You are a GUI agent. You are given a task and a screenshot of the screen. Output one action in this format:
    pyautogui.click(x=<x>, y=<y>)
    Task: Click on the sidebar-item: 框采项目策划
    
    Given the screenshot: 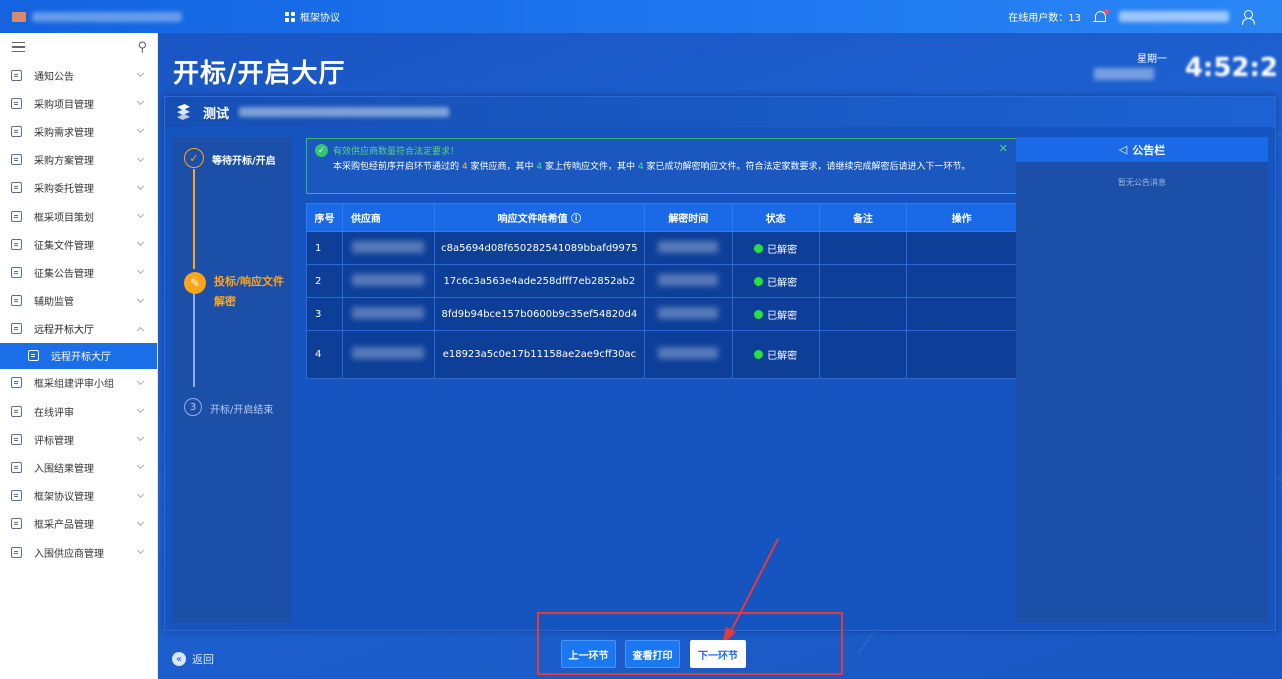 What is the action you would take?
    pyautogui.click(x=78, y=216)
    